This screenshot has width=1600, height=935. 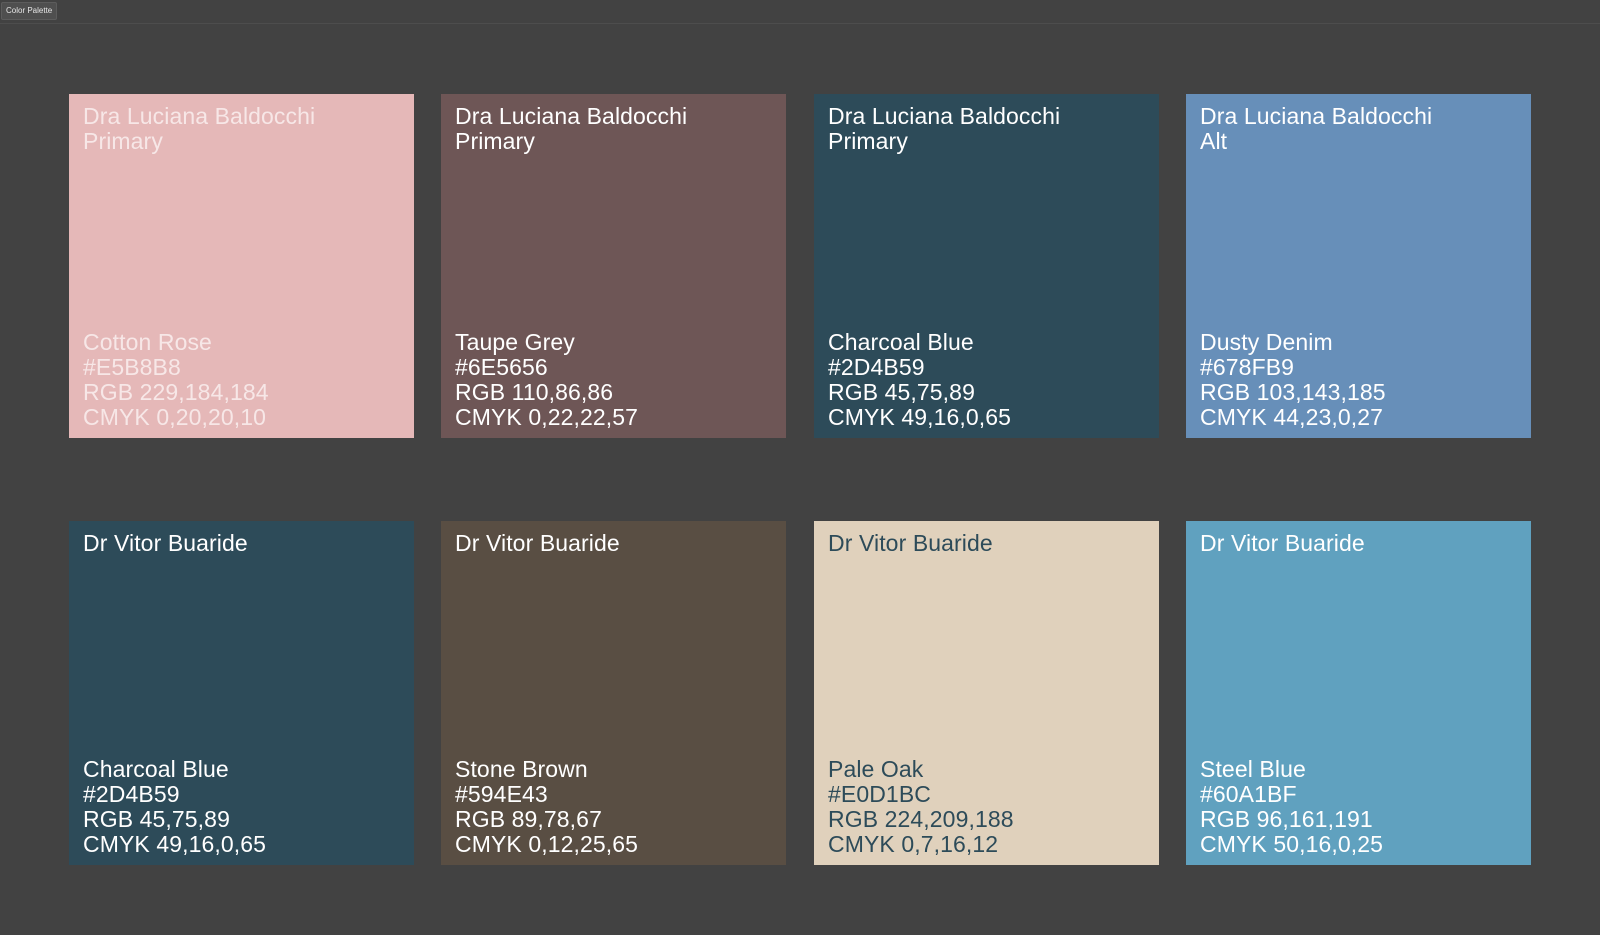 What do you see at coordinates (876, 769) in the screenshot?
I see `swatch-name: Pale Oak` at bounding box center [876, 769].